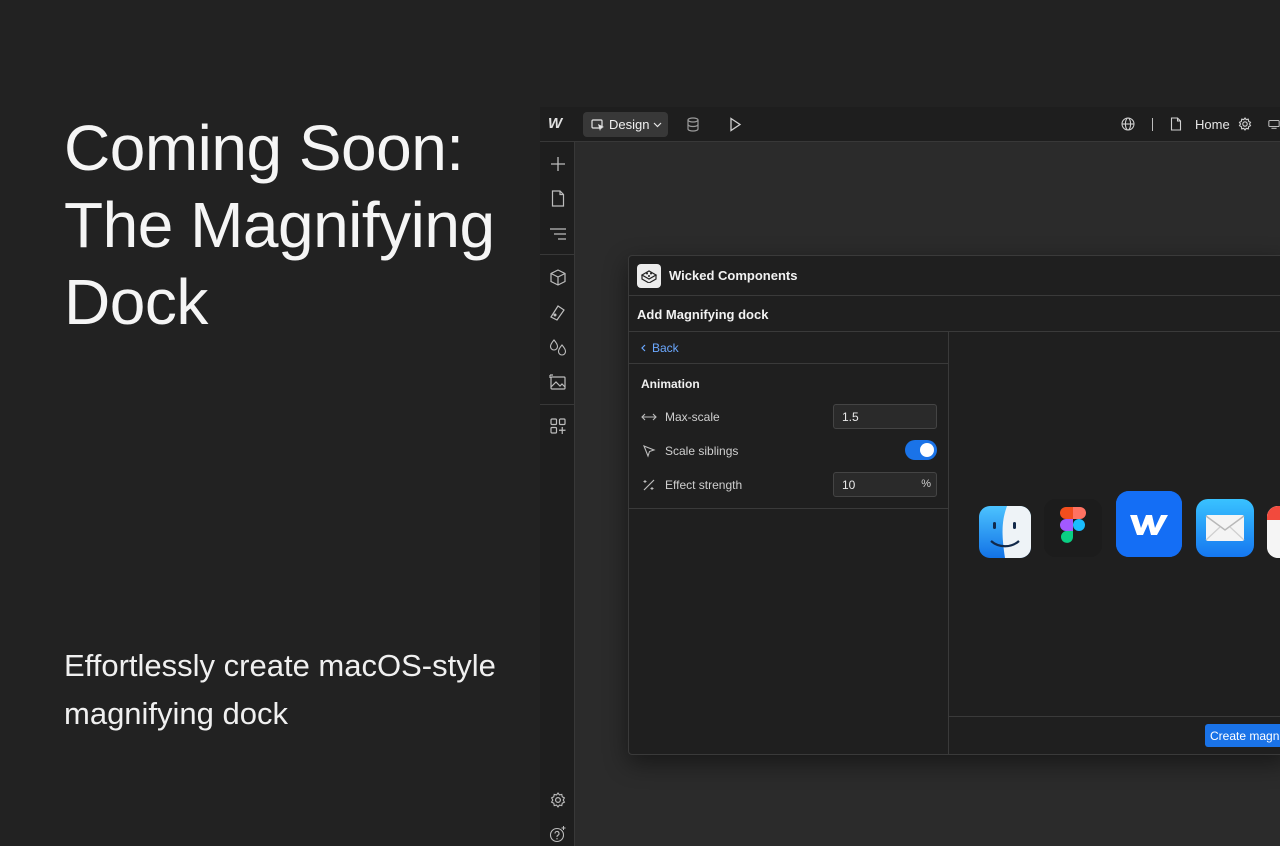  Describe the element at coordinates (670, 384) in the screenshot. I see `section-title: Animation` at that location.